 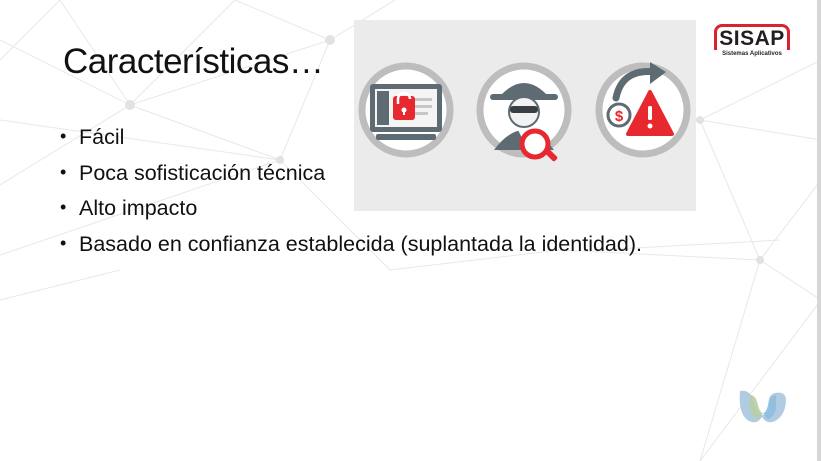 What do you see at coordinates (752, 38) in the screenshot?
I see `logo-name: SISAP` at bounding box center [752, 38].